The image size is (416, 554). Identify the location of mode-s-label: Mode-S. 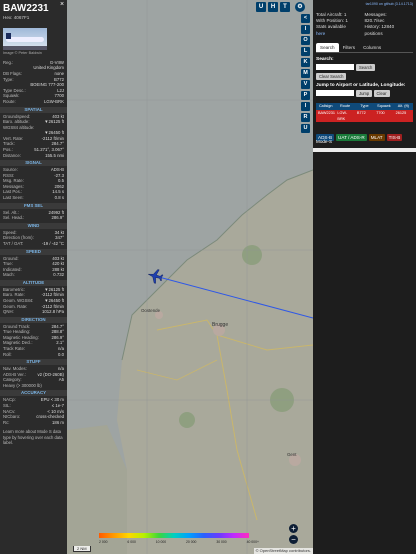
(324, 141).